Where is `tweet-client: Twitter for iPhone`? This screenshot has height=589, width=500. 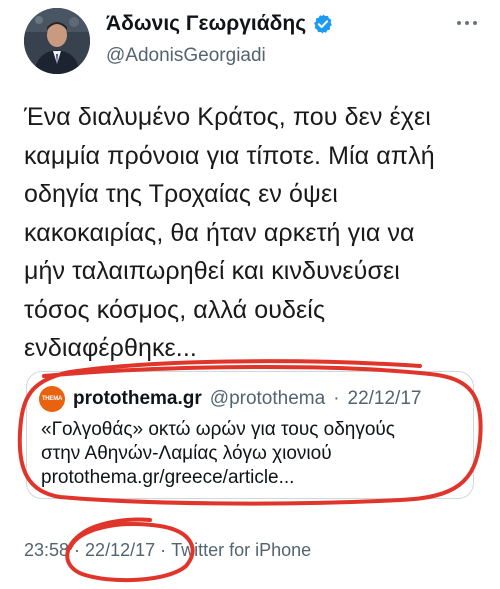
tweet-client: Twitter for iPhone is located at coordinates (241, 550).